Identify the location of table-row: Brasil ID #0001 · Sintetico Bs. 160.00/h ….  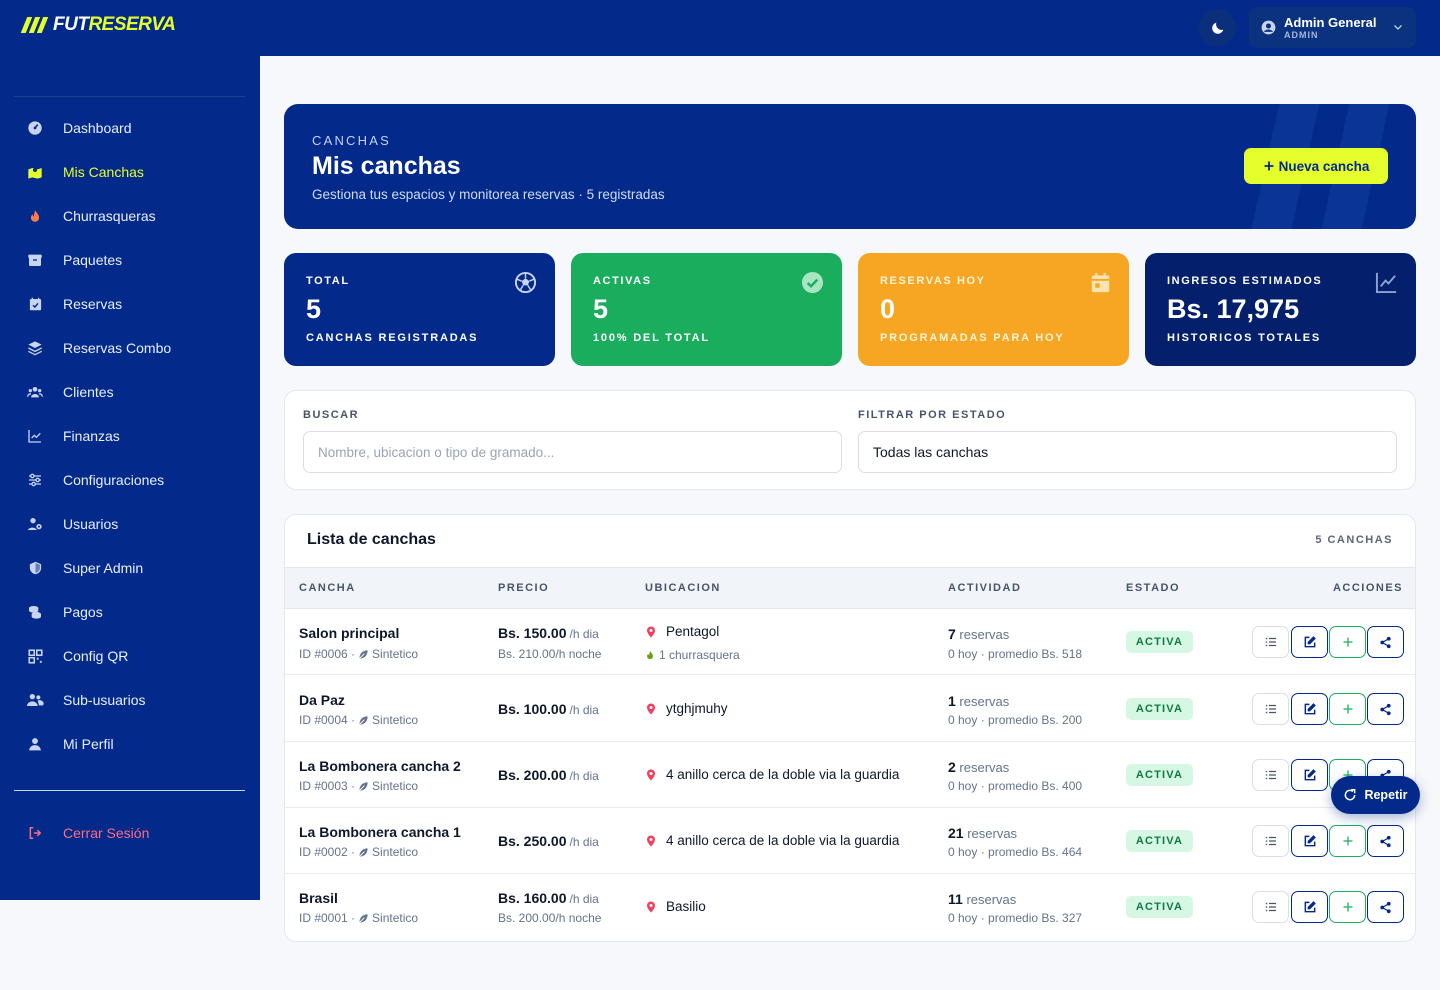
(850, 907).